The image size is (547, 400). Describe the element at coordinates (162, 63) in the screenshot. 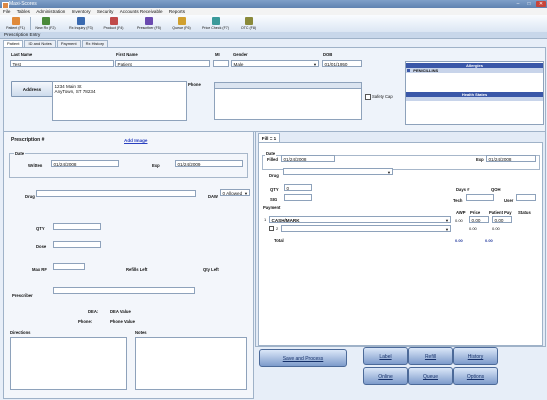

I see `first-name-field: Patient` at that location.